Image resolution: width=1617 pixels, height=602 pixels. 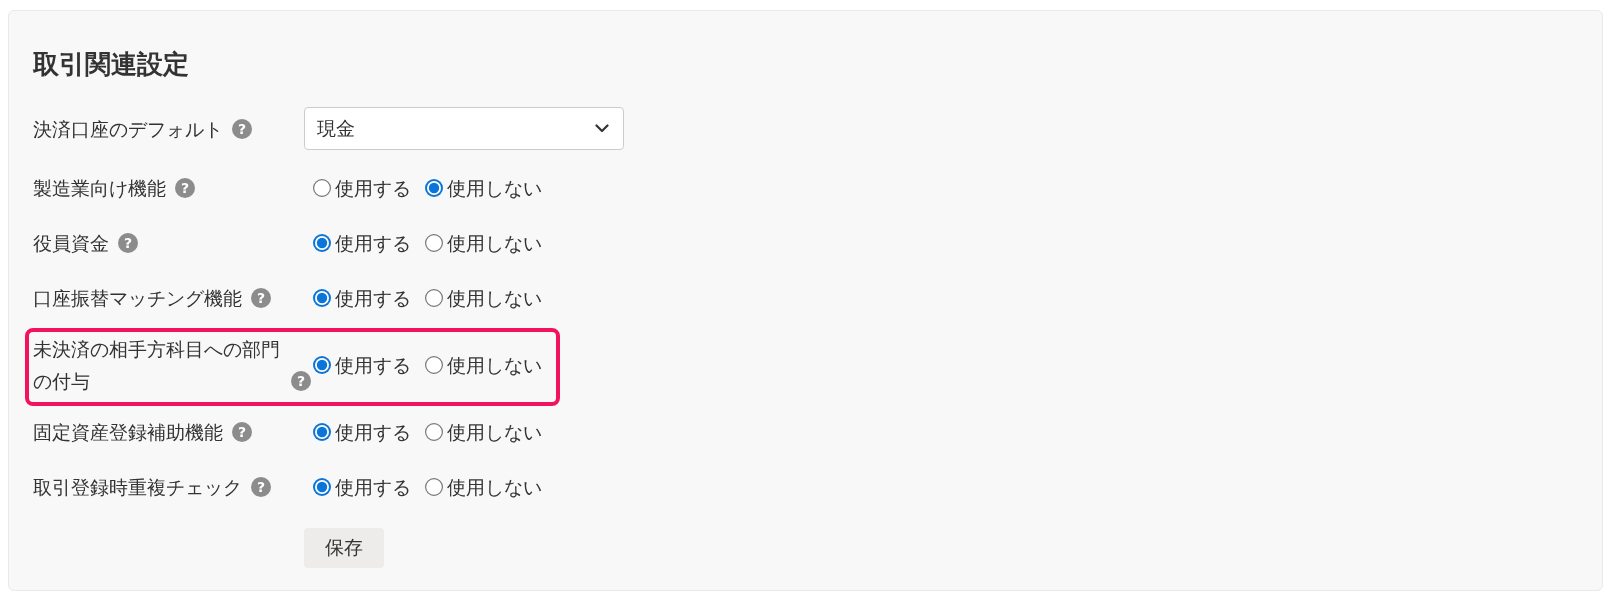 What do you see at coordinates (464, 128) in the screenshot?
I see `dropdown-select: 現金` at bounding box center [464, 128].